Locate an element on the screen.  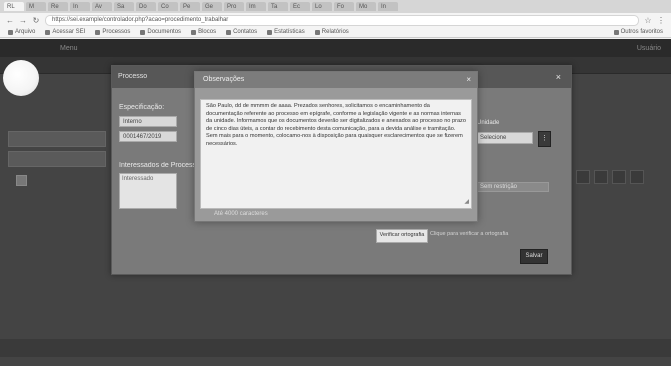
bookmark-label: Estatísticas is located at coordinates (289, 32).